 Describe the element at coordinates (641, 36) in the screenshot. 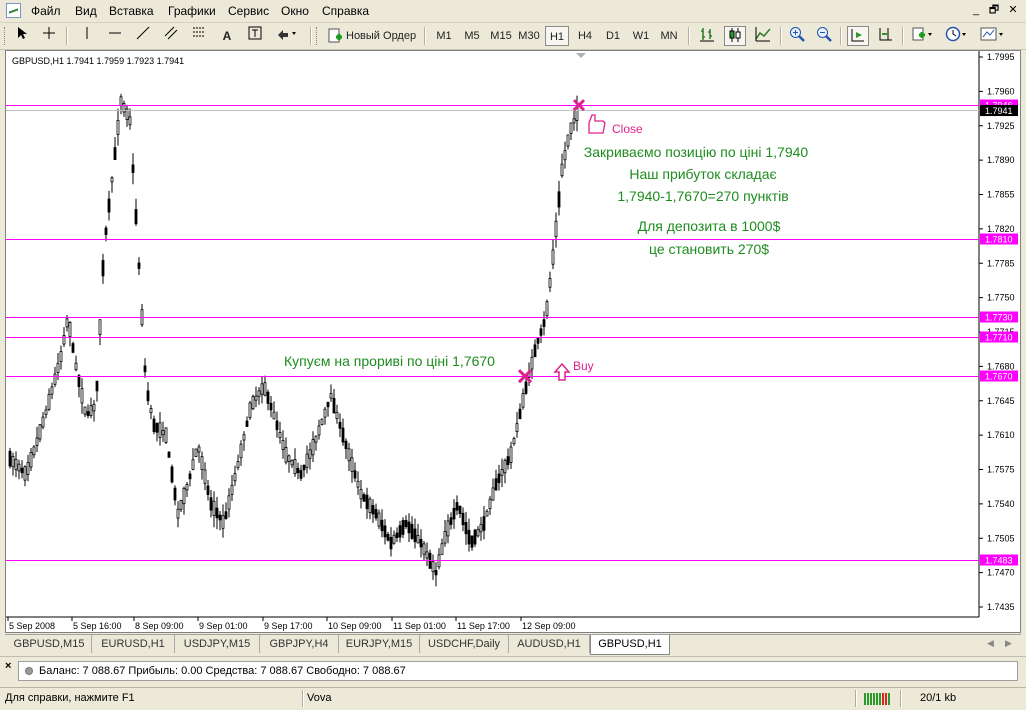

I see `timeframe-w1-button: W1` at that location.